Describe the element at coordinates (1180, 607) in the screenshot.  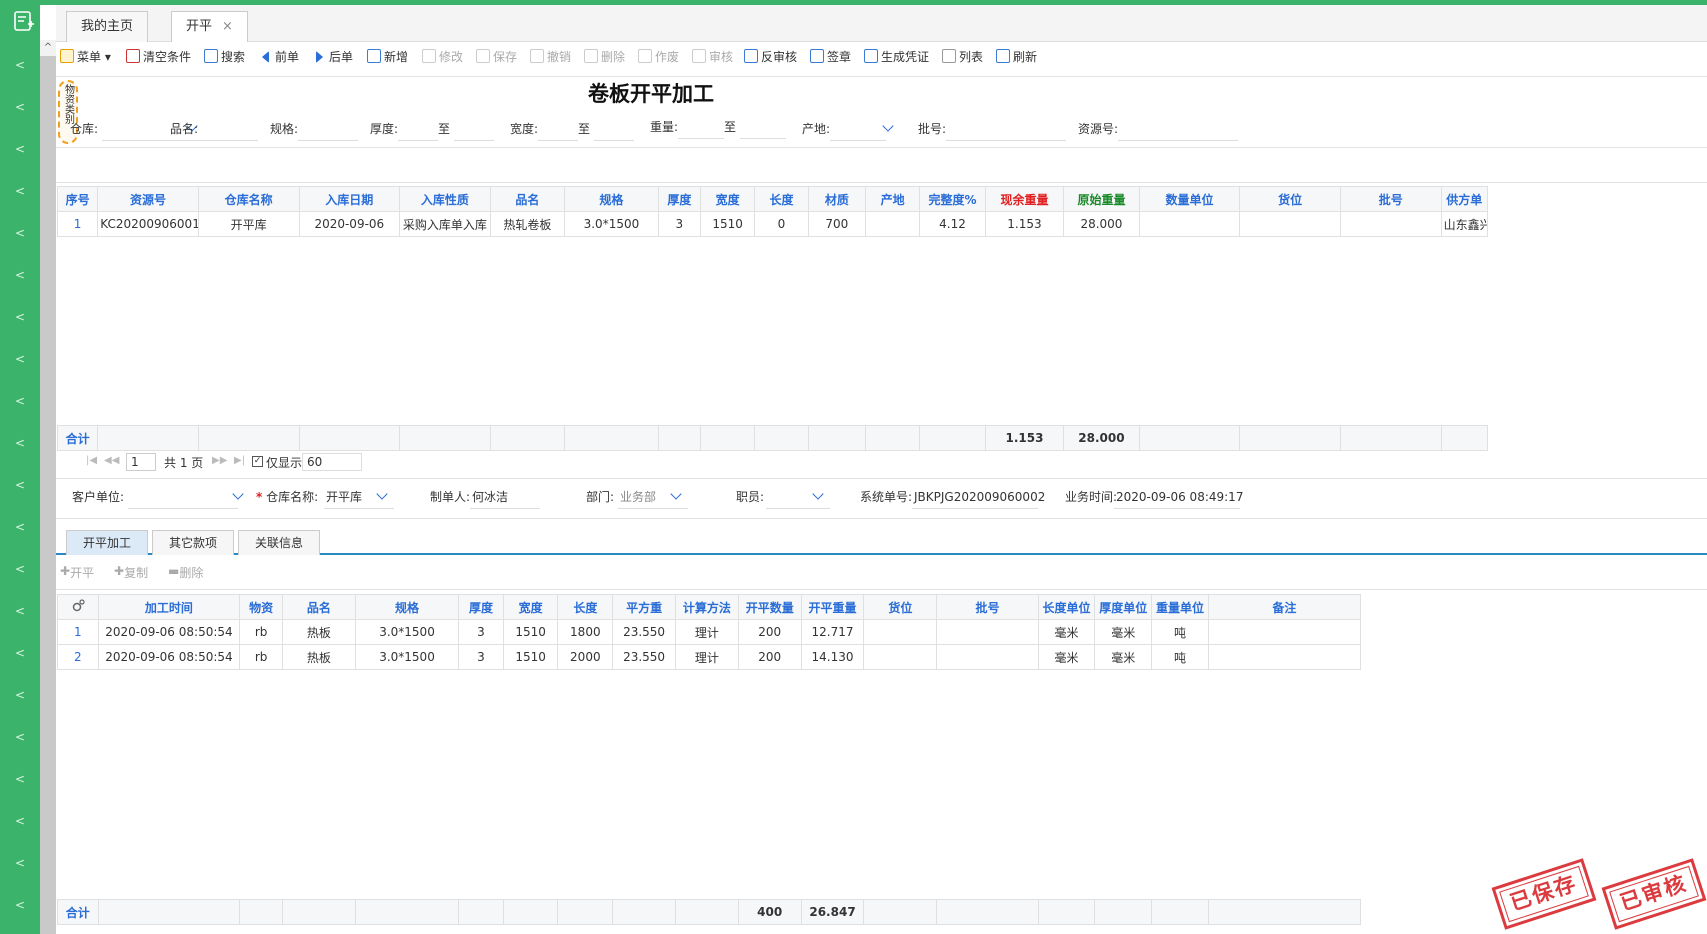
I see `column-header: 重量单位` at that location.